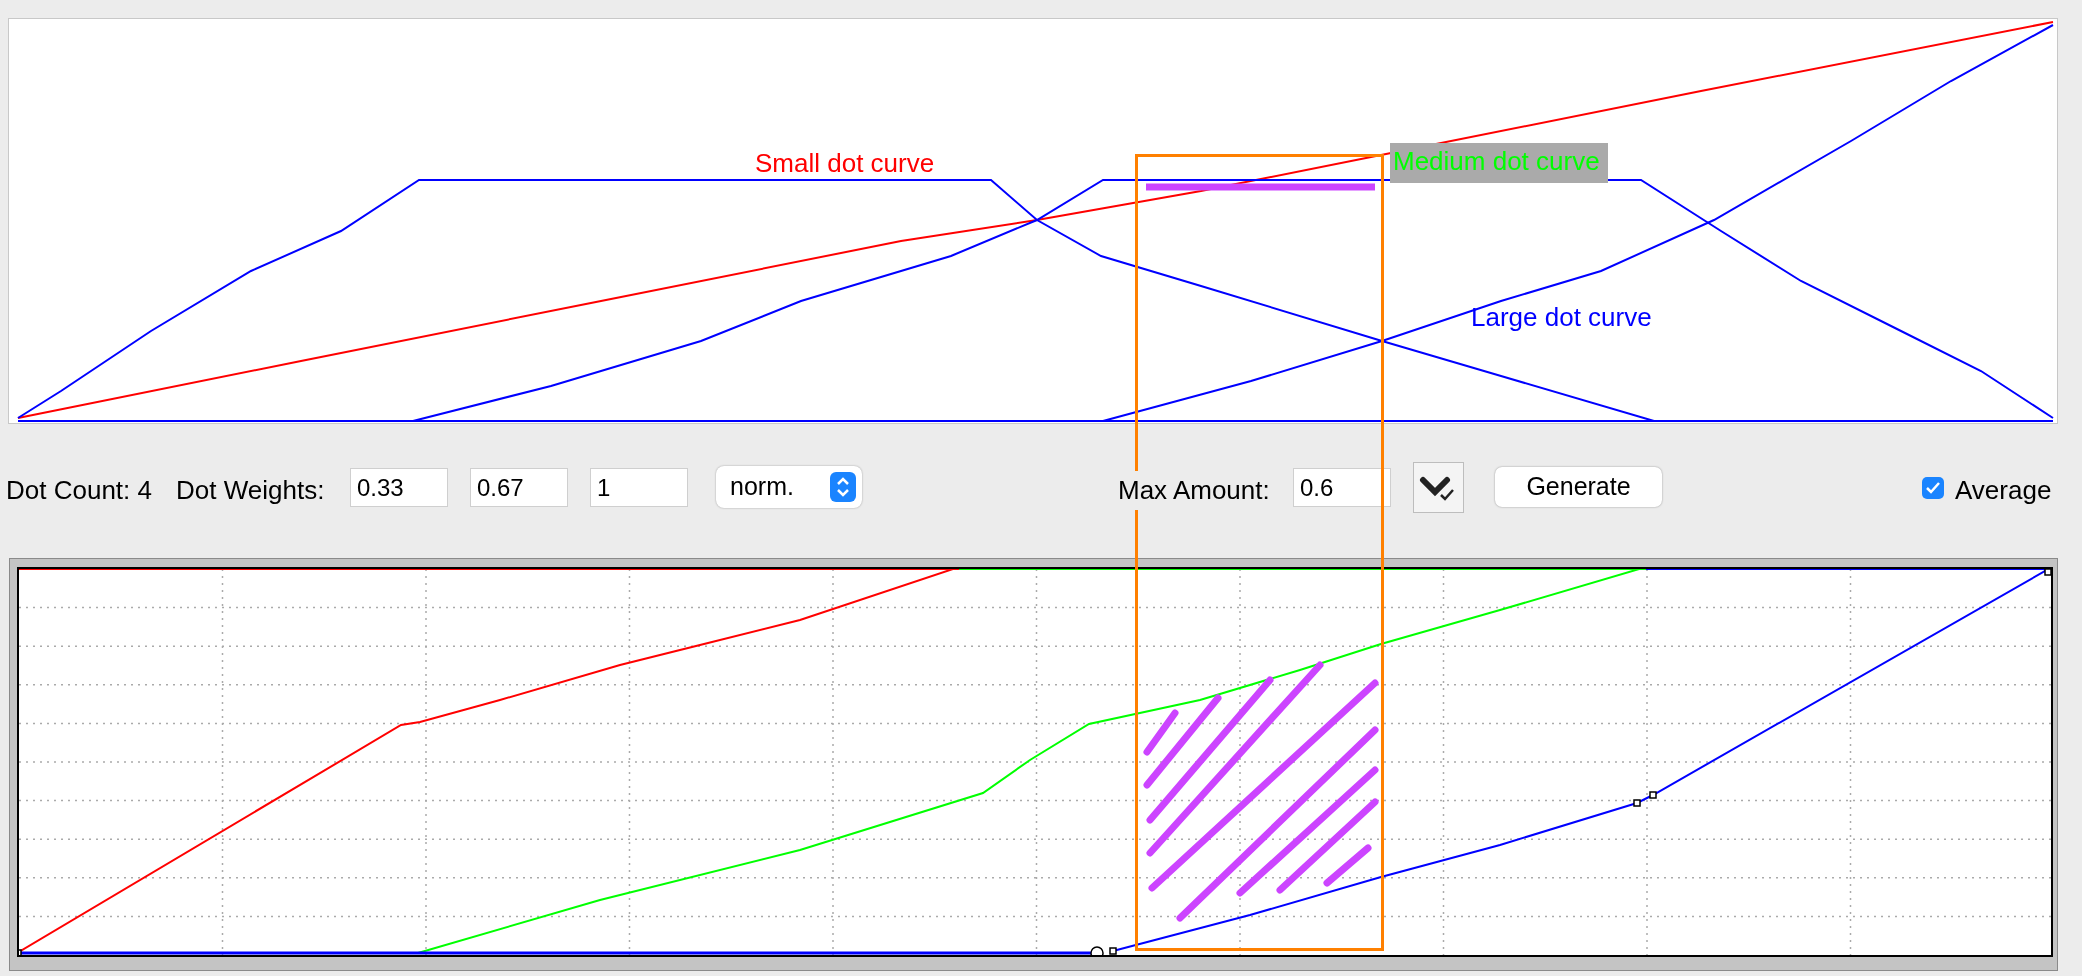  Describe the element at coordinates (399, 487) in the screenshot. I see `dot-weight-field: 0.33` at that location.